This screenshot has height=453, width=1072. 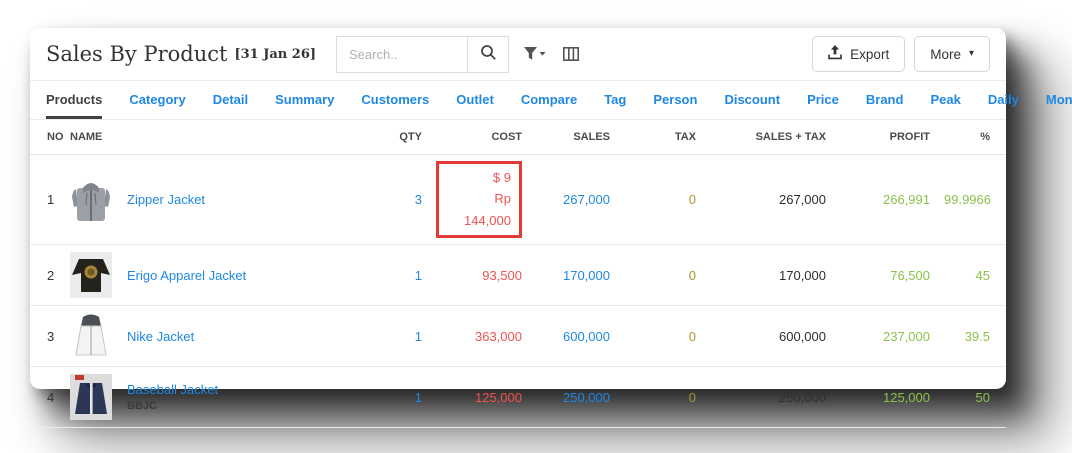 What do you see at coordinates (580, 200) in the screenshot?
I see `sales-value: 267,000` at bounding box center [580, 200].